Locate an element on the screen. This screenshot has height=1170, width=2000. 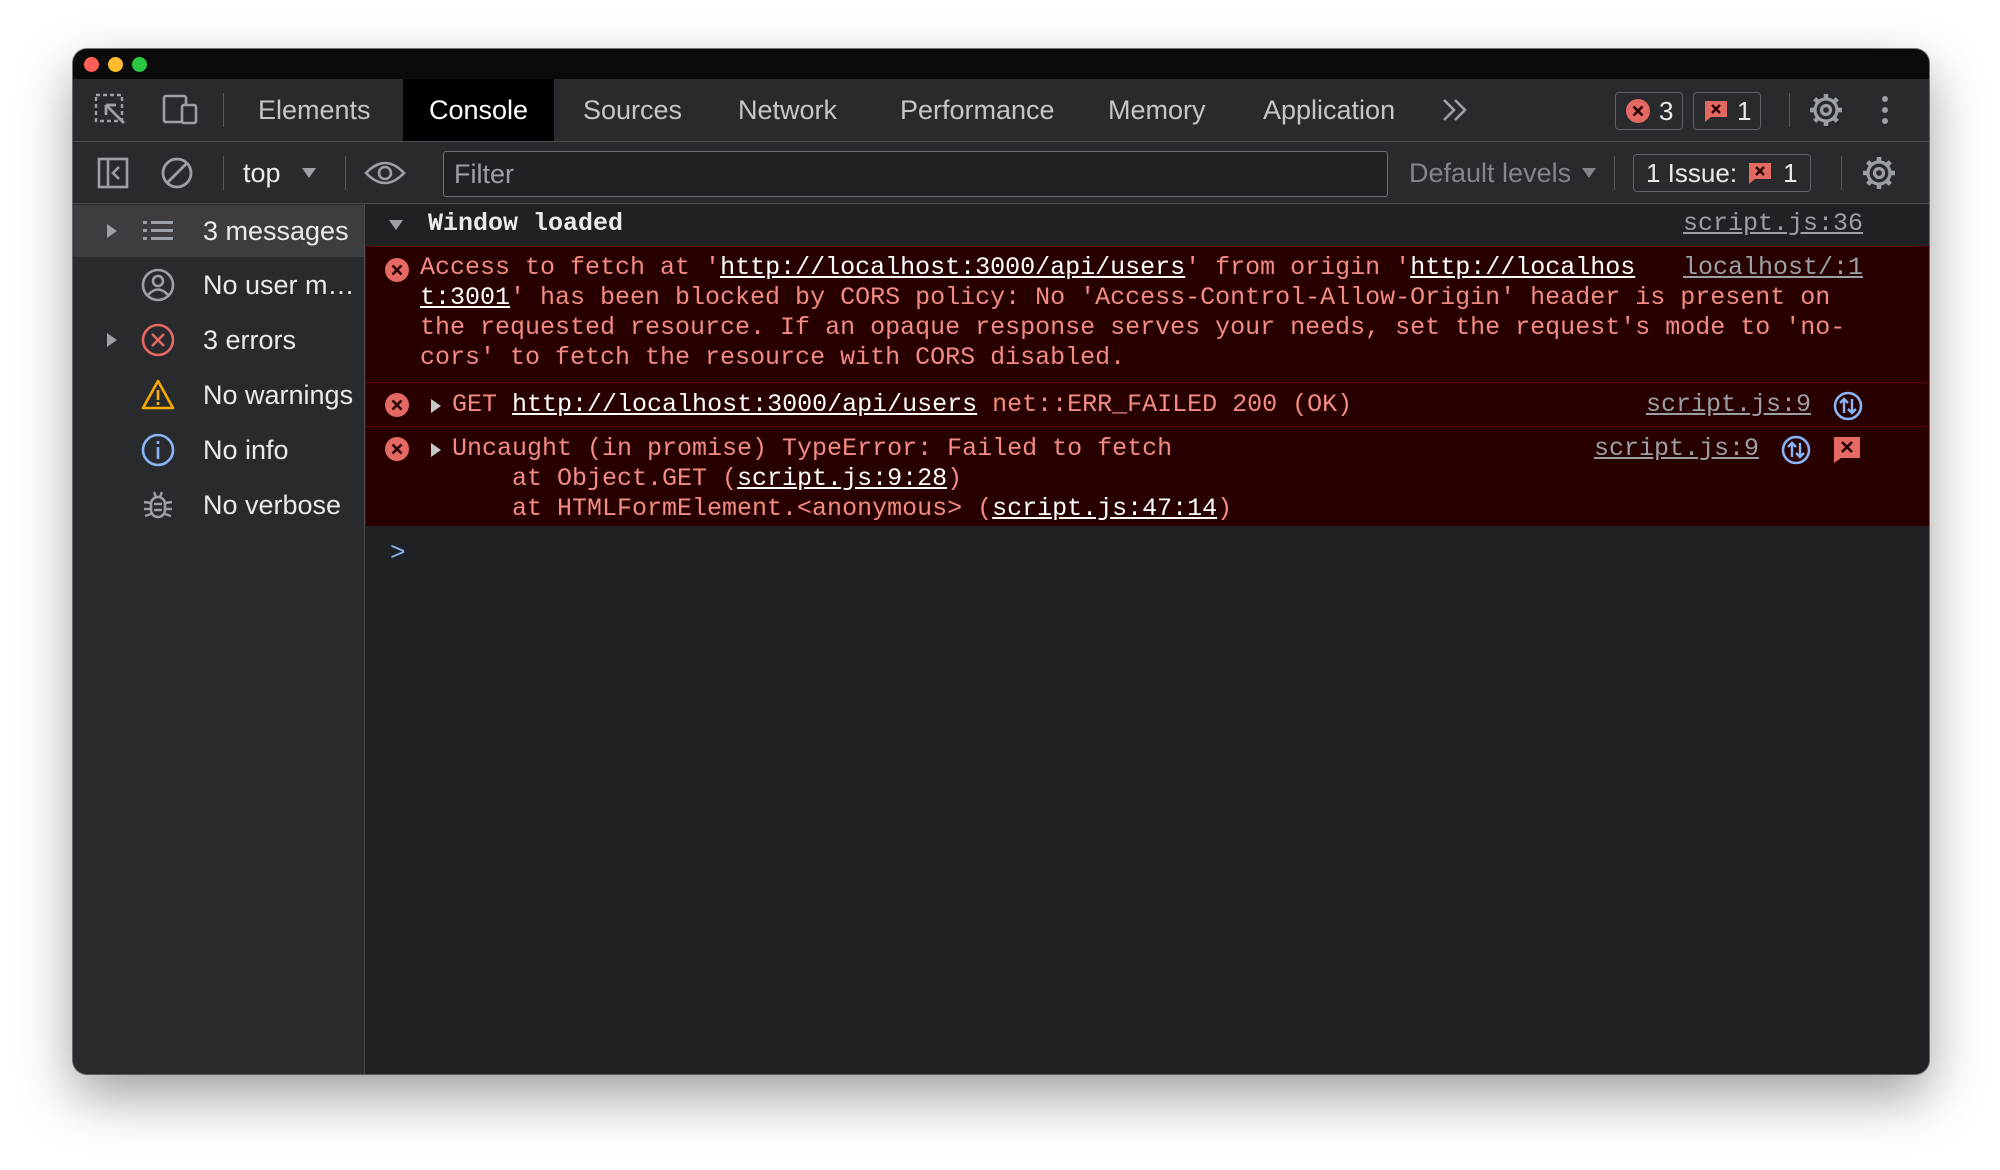
sidebar-item-messages: 3 messages is located at coordinates (218, 231).